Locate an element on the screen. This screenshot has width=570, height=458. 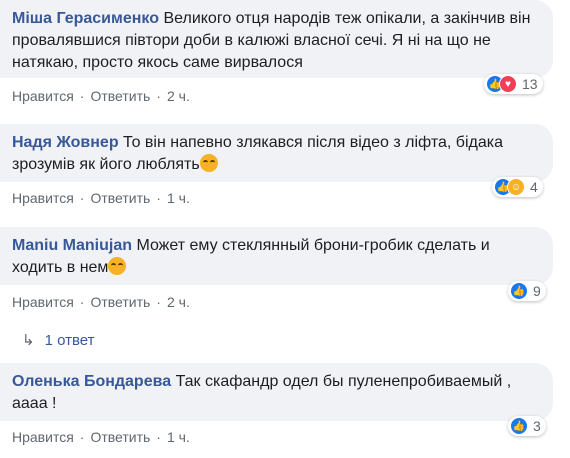
view-replies-link: ↳ 1 ответ is located at coordinates (58, 340).